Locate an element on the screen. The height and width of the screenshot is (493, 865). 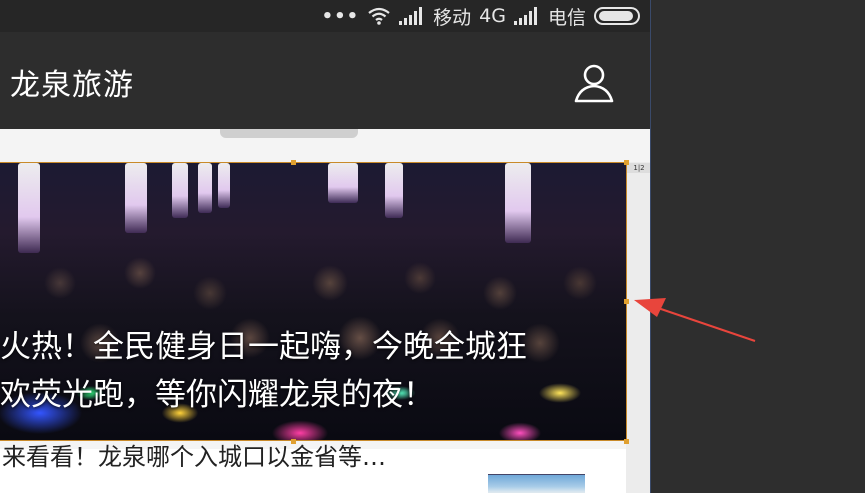
banner-caption-line: 火热！全民健身日一起嗨，今晚全城狂 is located at coordinates (263, 347).